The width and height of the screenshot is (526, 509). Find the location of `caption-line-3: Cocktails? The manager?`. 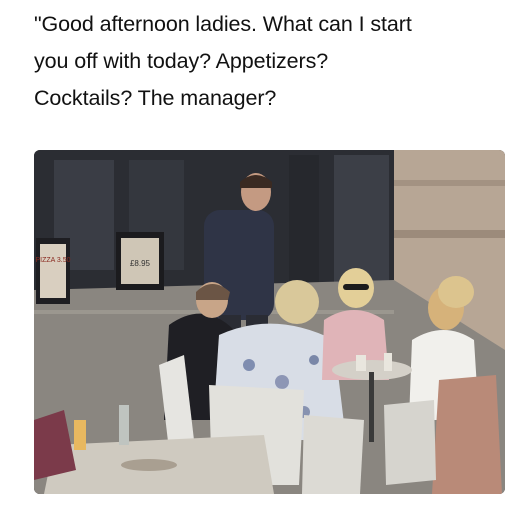

caption-line-3: Cocktails? The manager? is located at coordinates (155, 98).